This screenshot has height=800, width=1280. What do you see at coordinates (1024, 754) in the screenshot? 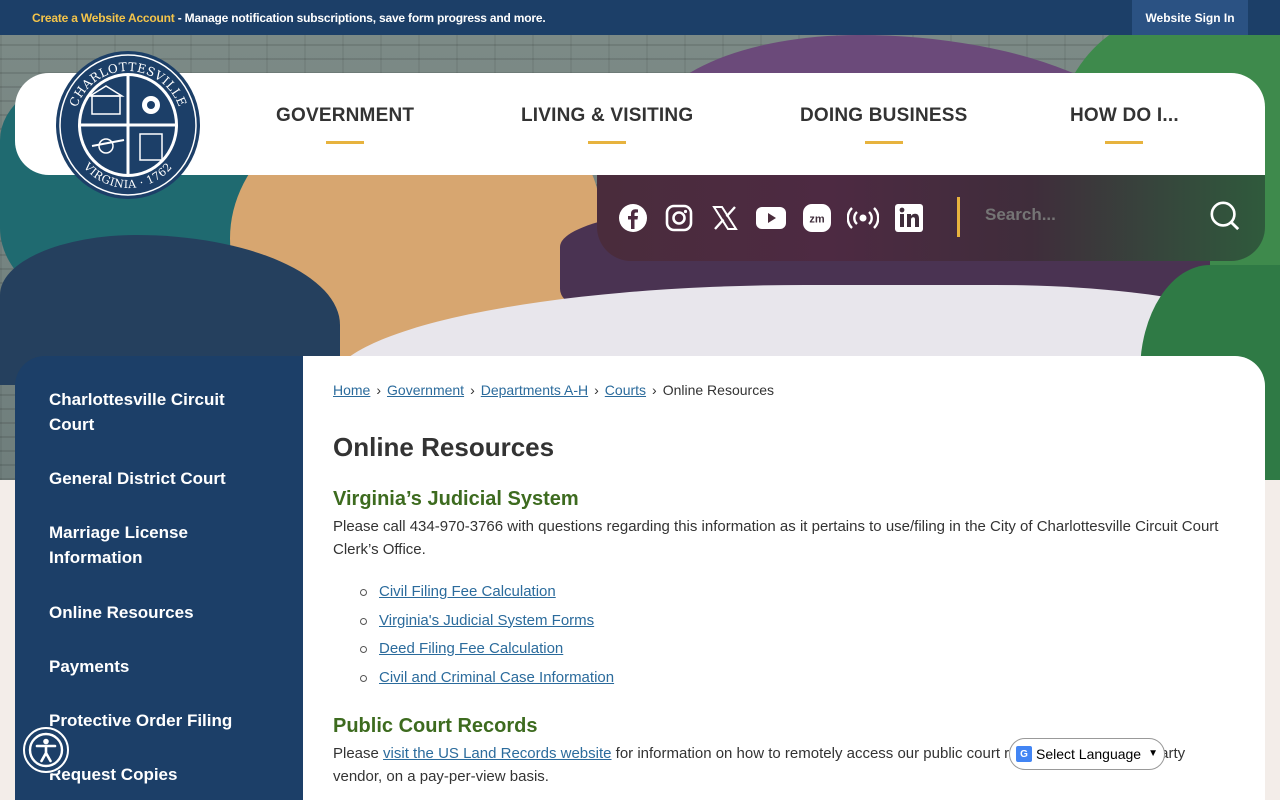
I see `google-translate-icon: G` at bounding box center [1024, 754].